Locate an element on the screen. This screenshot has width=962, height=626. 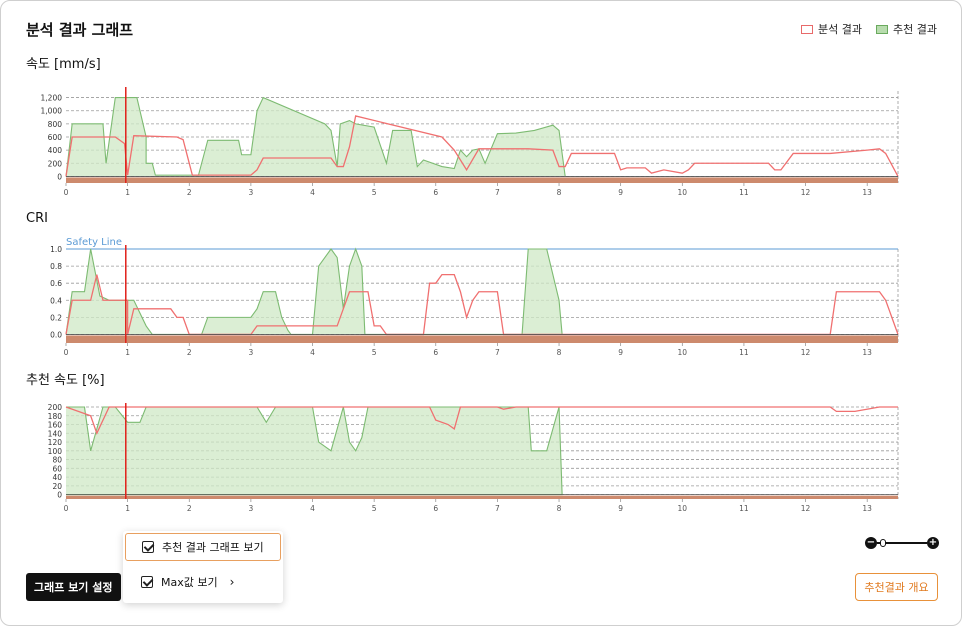
y-tick-label: 60 is located at coordinates (57, 468).